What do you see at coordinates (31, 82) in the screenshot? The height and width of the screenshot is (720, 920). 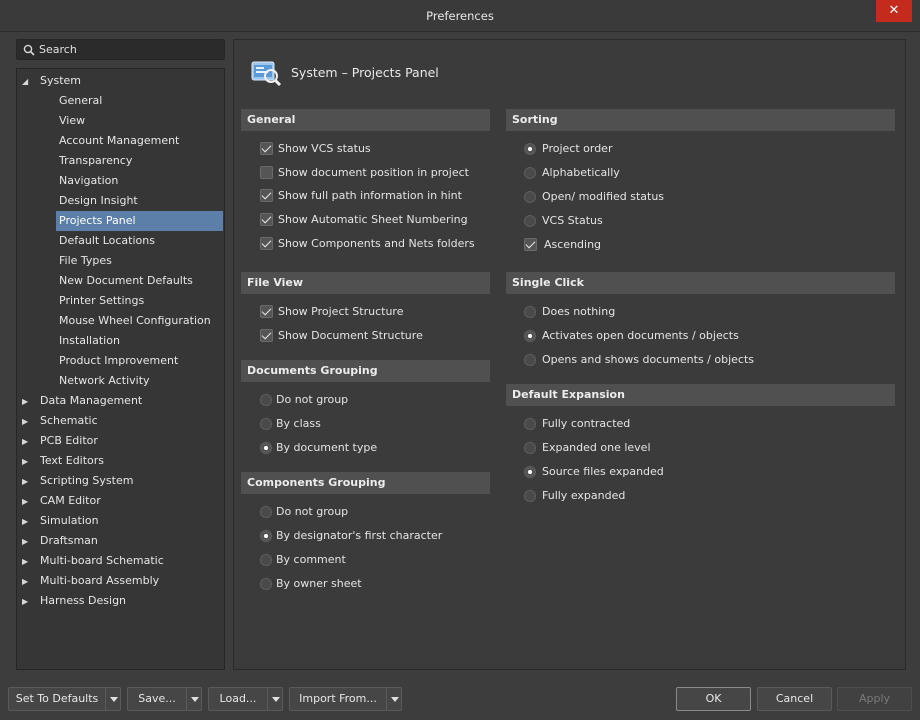 I see `expanded-arrow-icon: ◢` at bounding box center [31, 82].